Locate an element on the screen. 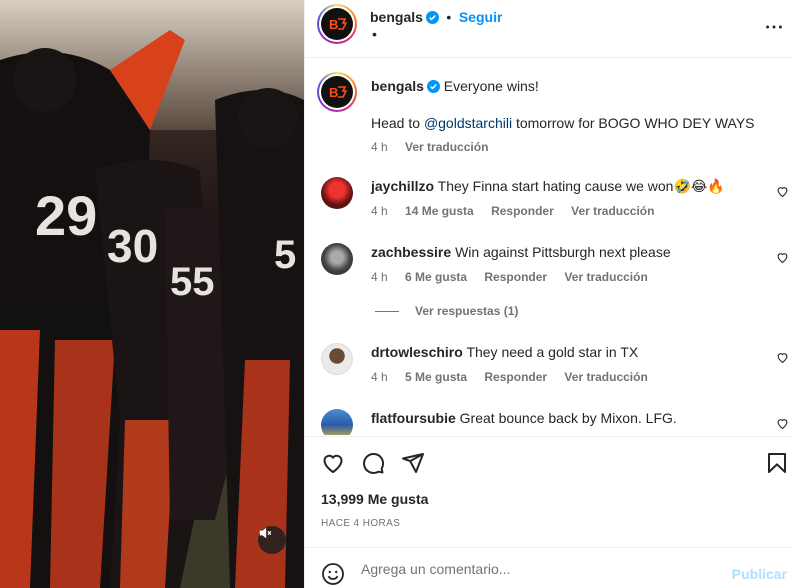 The width and height of the screenshot is (792, 588). jersey-number-5: 5 is located at coordinates (285, 255).